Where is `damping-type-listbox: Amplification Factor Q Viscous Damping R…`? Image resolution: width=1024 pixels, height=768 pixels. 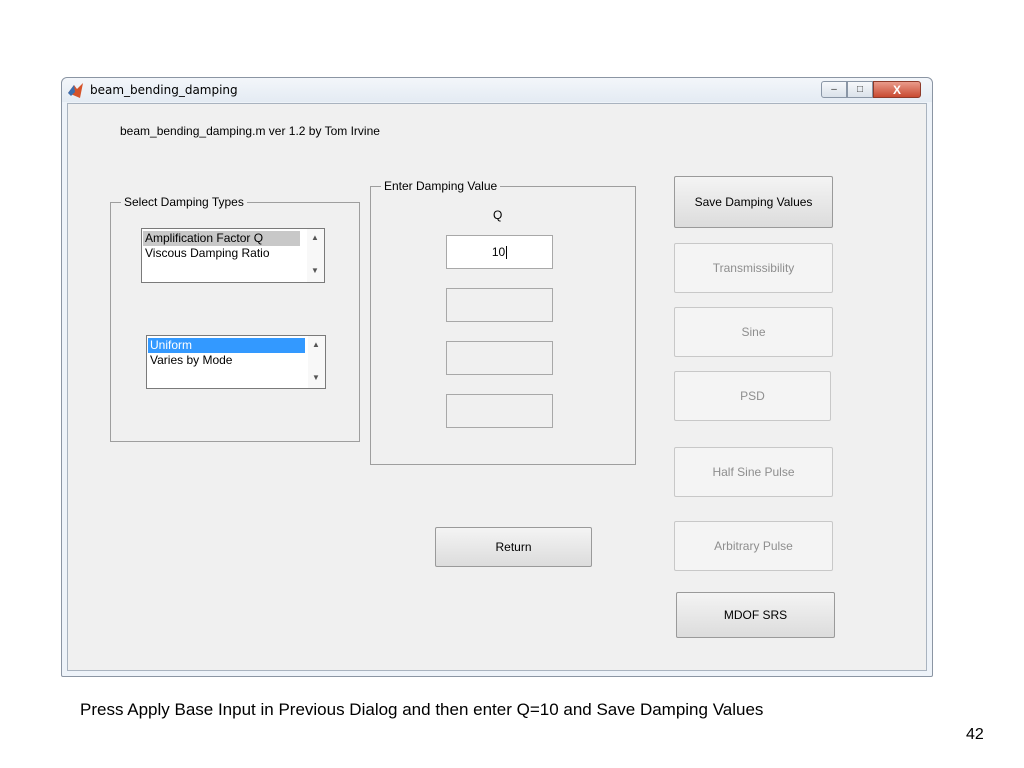 damping-type-listbox: Amplification Factor Q Viscous Damping R… is located at coordinates (233, 255).